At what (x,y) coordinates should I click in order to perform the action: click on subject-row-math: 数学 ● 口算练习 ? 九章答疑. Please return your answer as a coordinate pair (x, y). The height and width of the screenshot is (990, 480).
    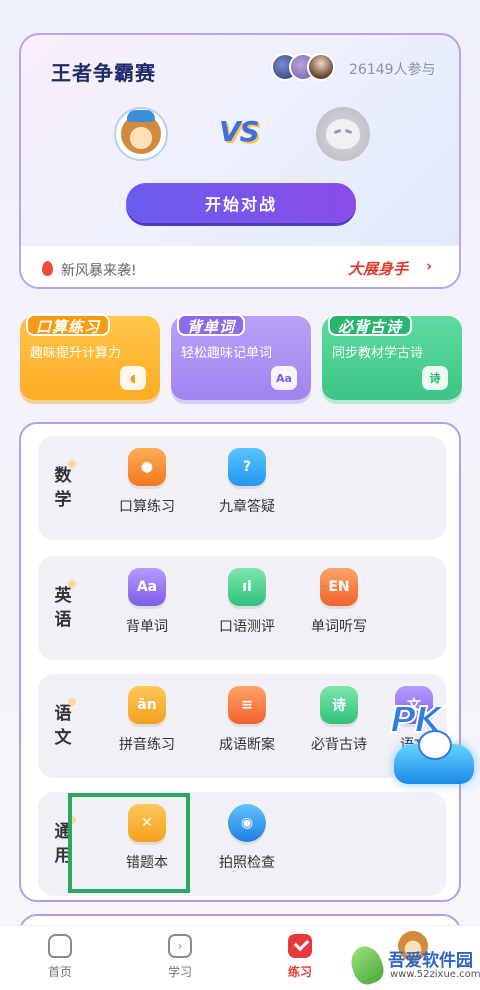
    Looking at the image, I should click on (242, 488).